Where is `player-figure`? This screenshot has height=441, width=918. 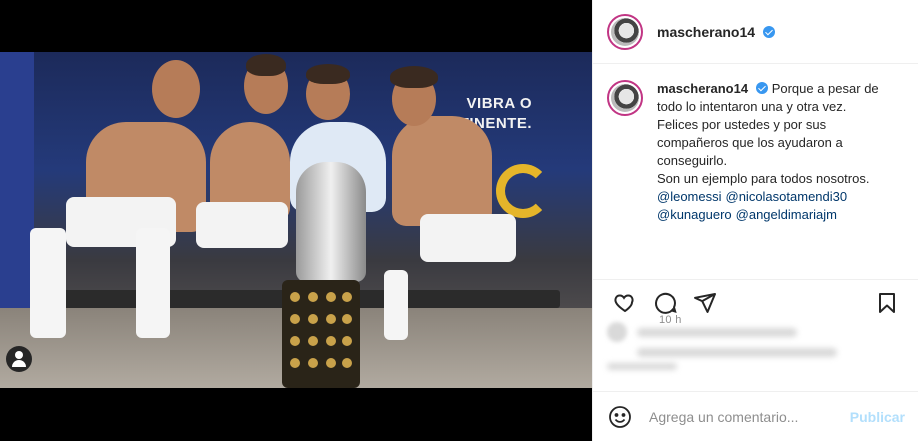 player-figure is located at coordinates (442, 171).